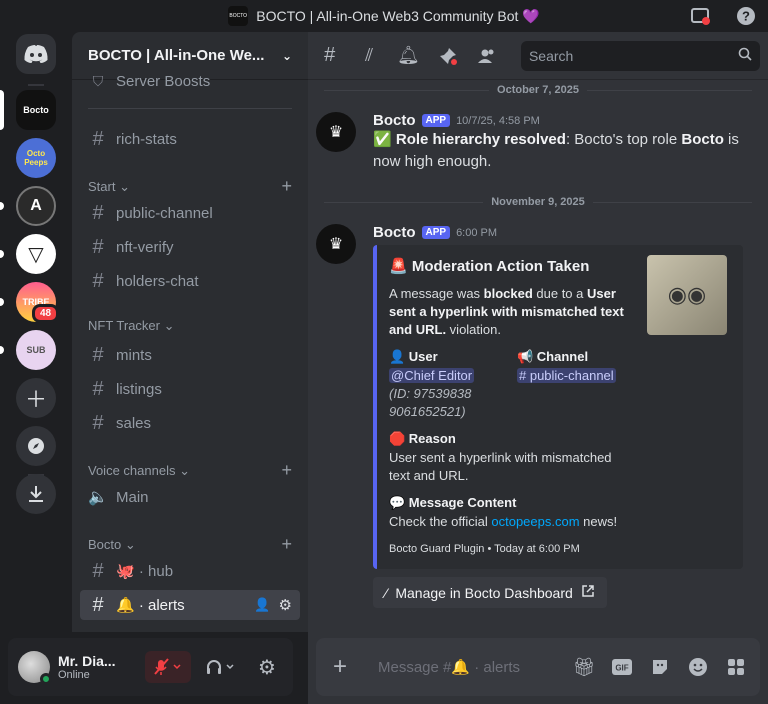 The image size is (768, 704). I want to click on date-divider: October 7, 2025, so click(538, 90).